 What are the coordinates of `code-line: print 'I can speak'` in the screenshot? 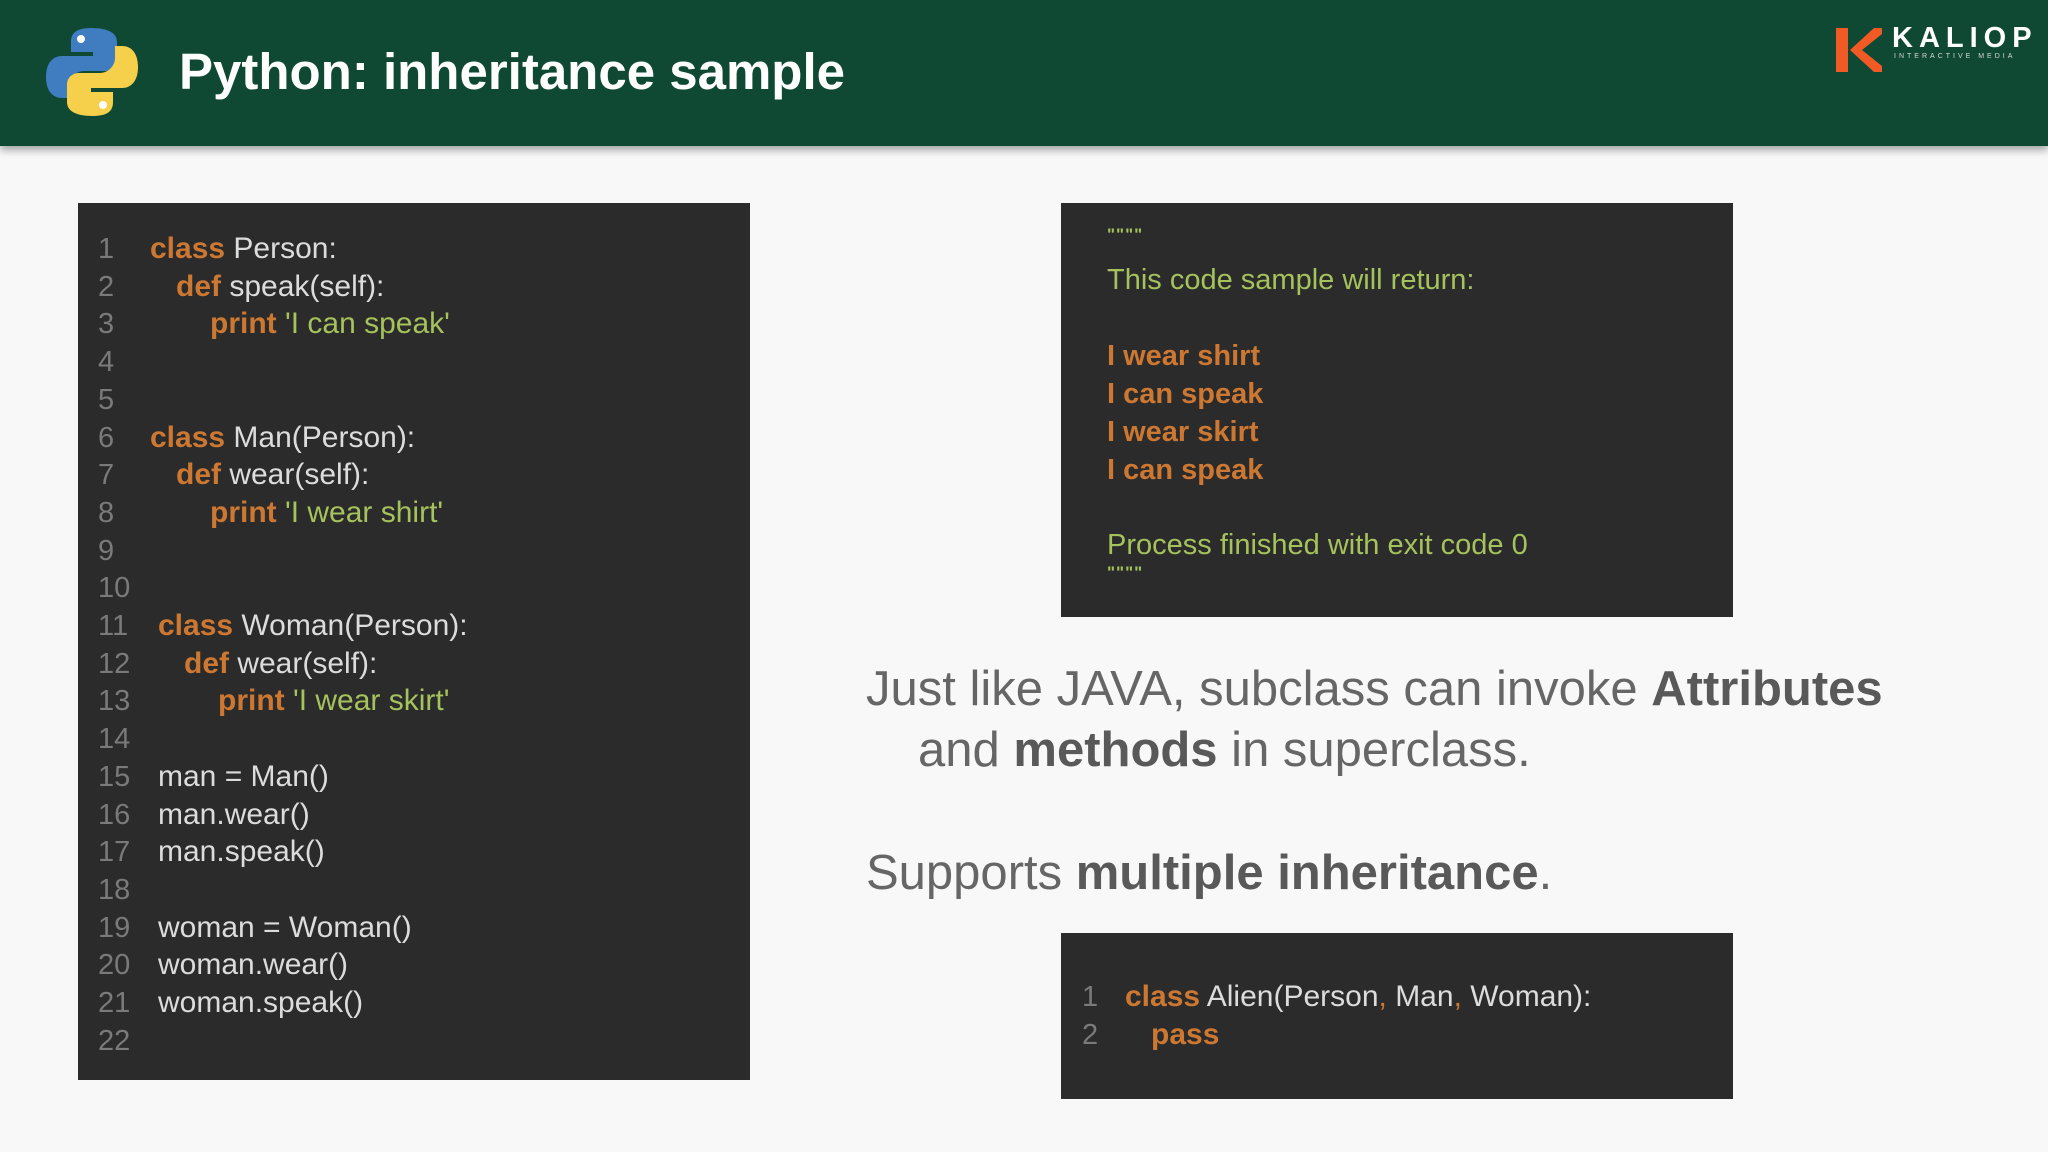 It's located at (330, 324).